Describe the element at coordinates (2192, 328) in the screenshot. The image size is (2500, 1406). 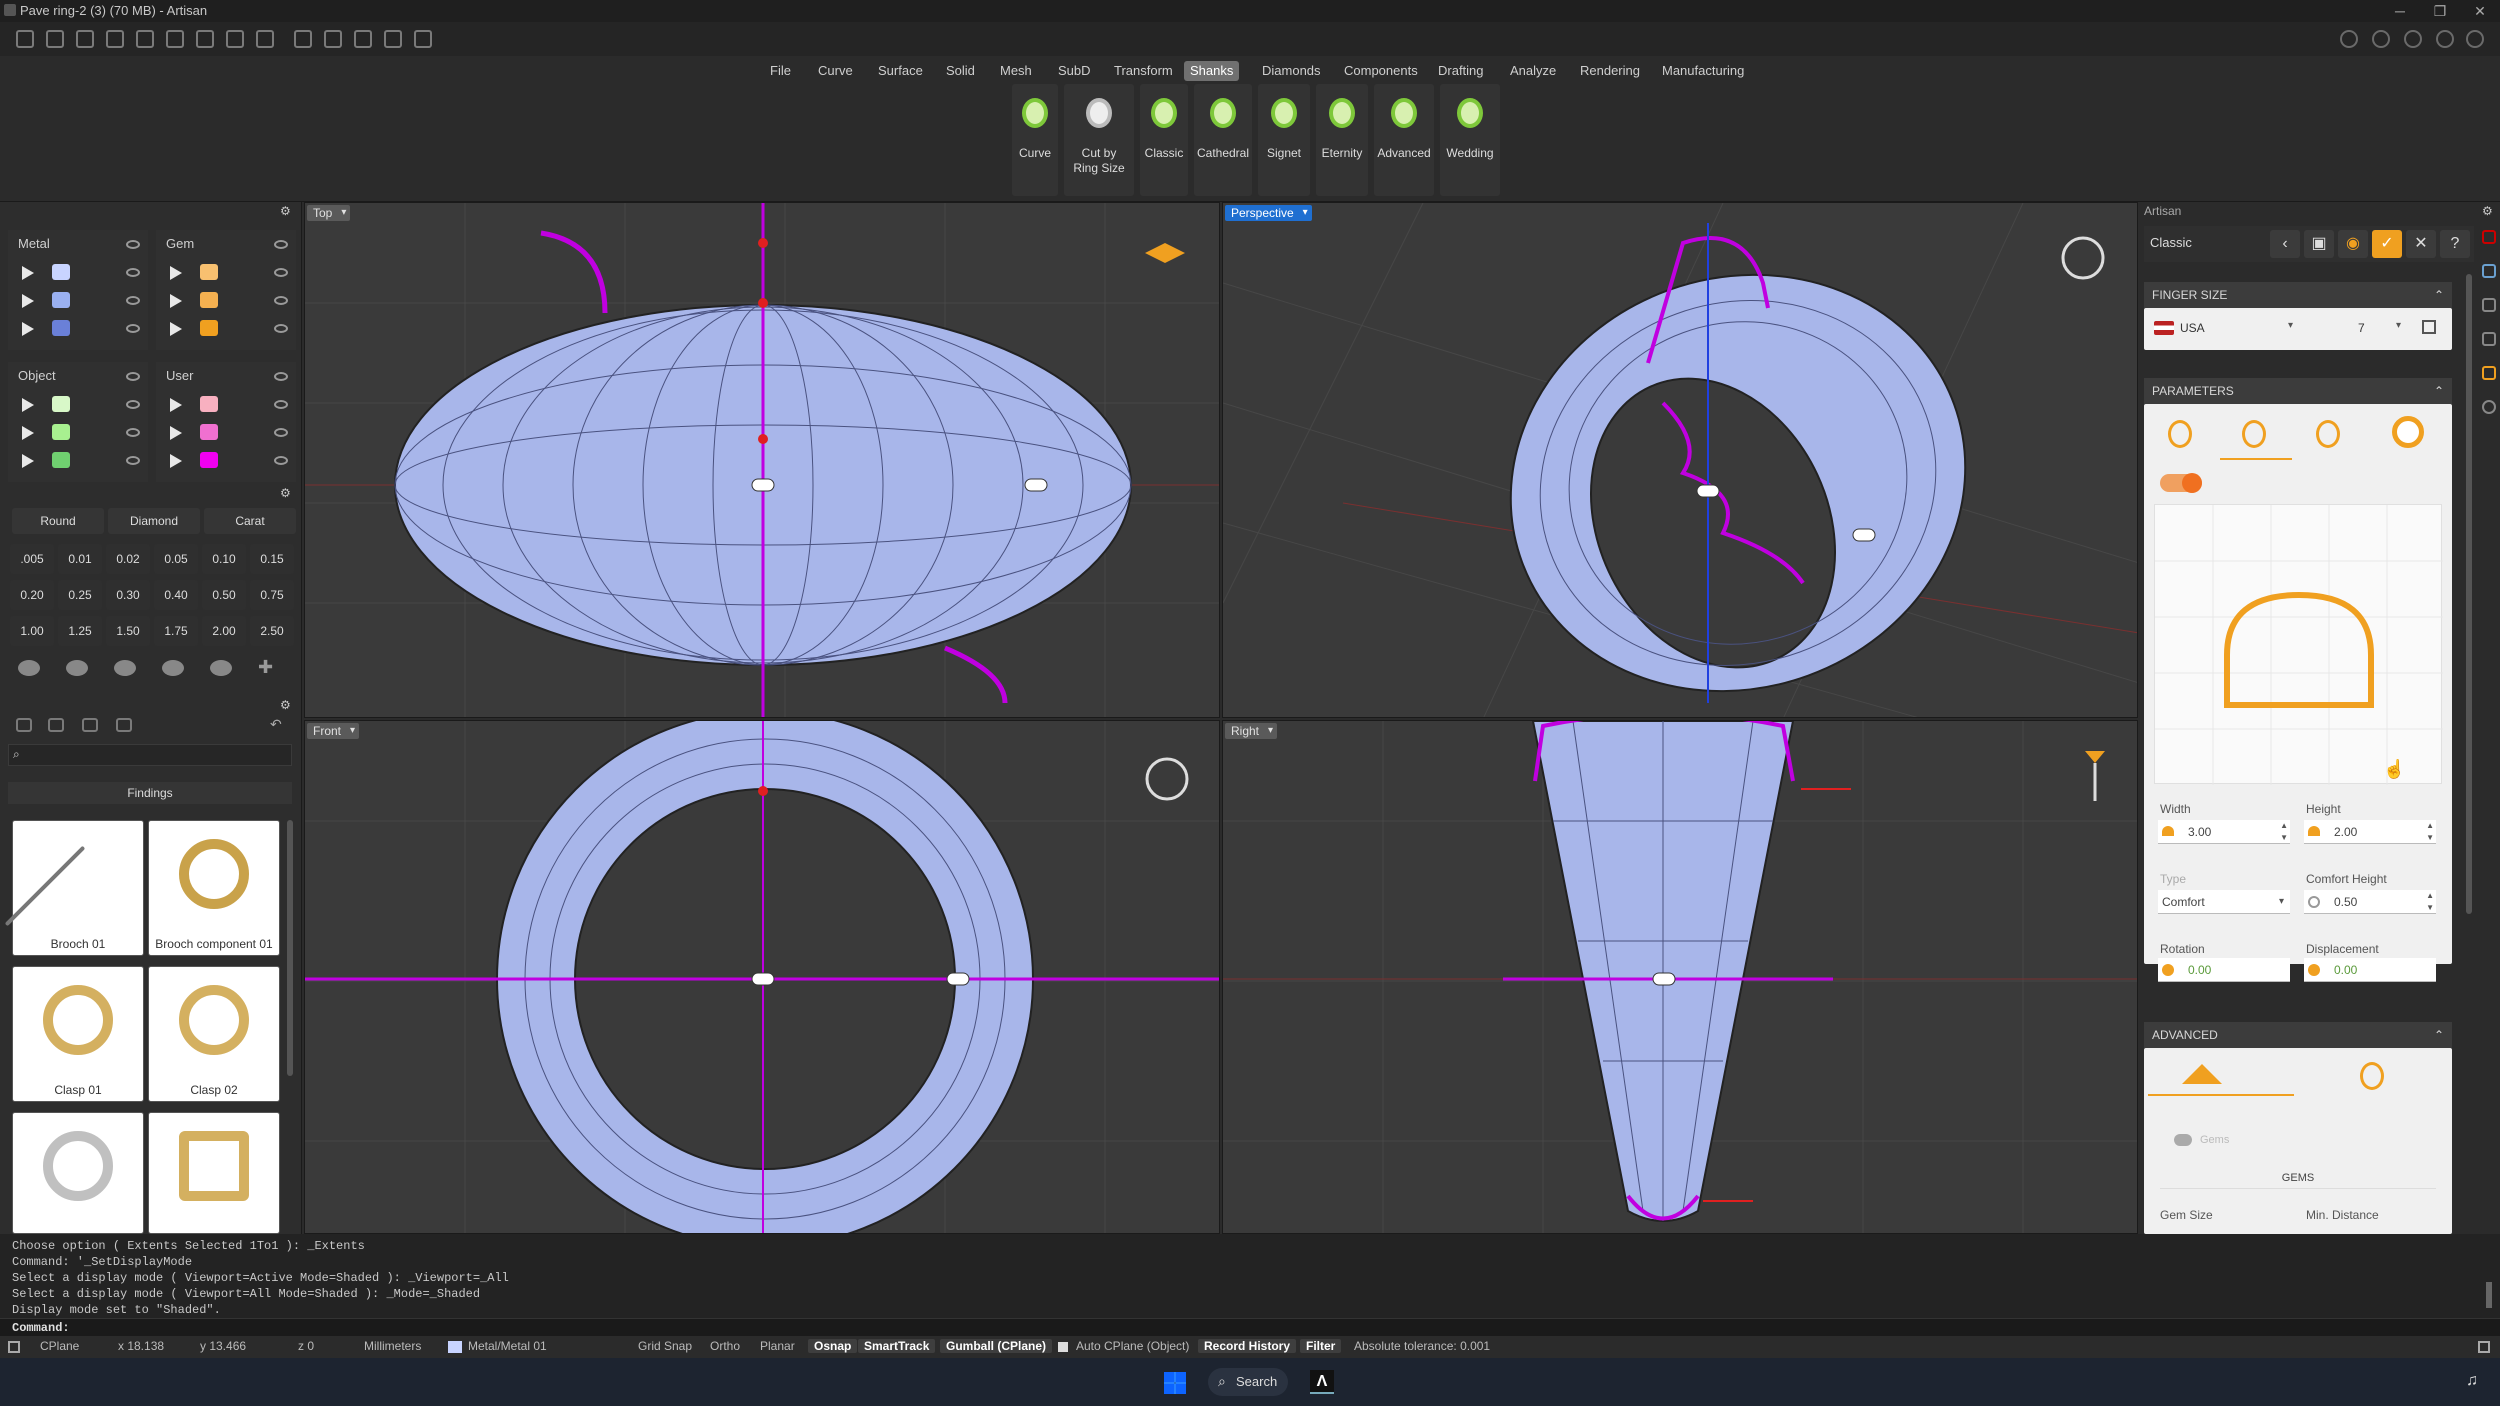
I see `region-select: USA` at that location.